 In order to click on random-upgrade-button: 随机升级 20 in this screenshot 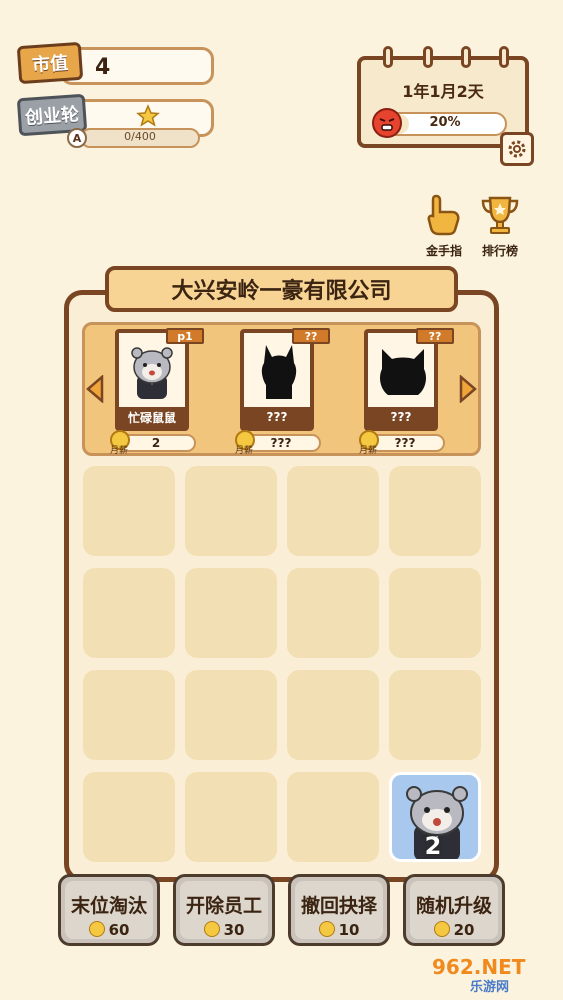, I will do `click(454, 910)`.